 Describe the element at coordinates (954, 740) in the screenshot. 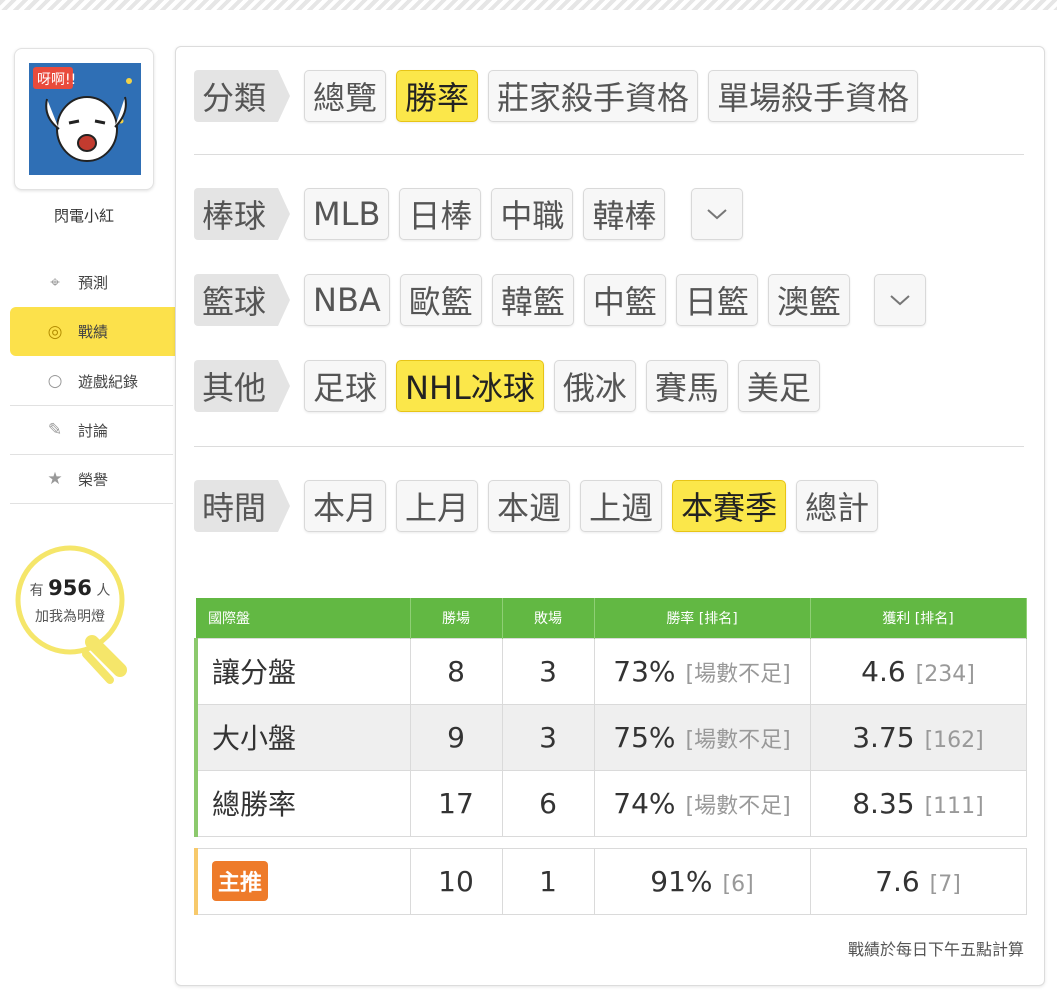

I see `profit-rank: [162]` at that location.